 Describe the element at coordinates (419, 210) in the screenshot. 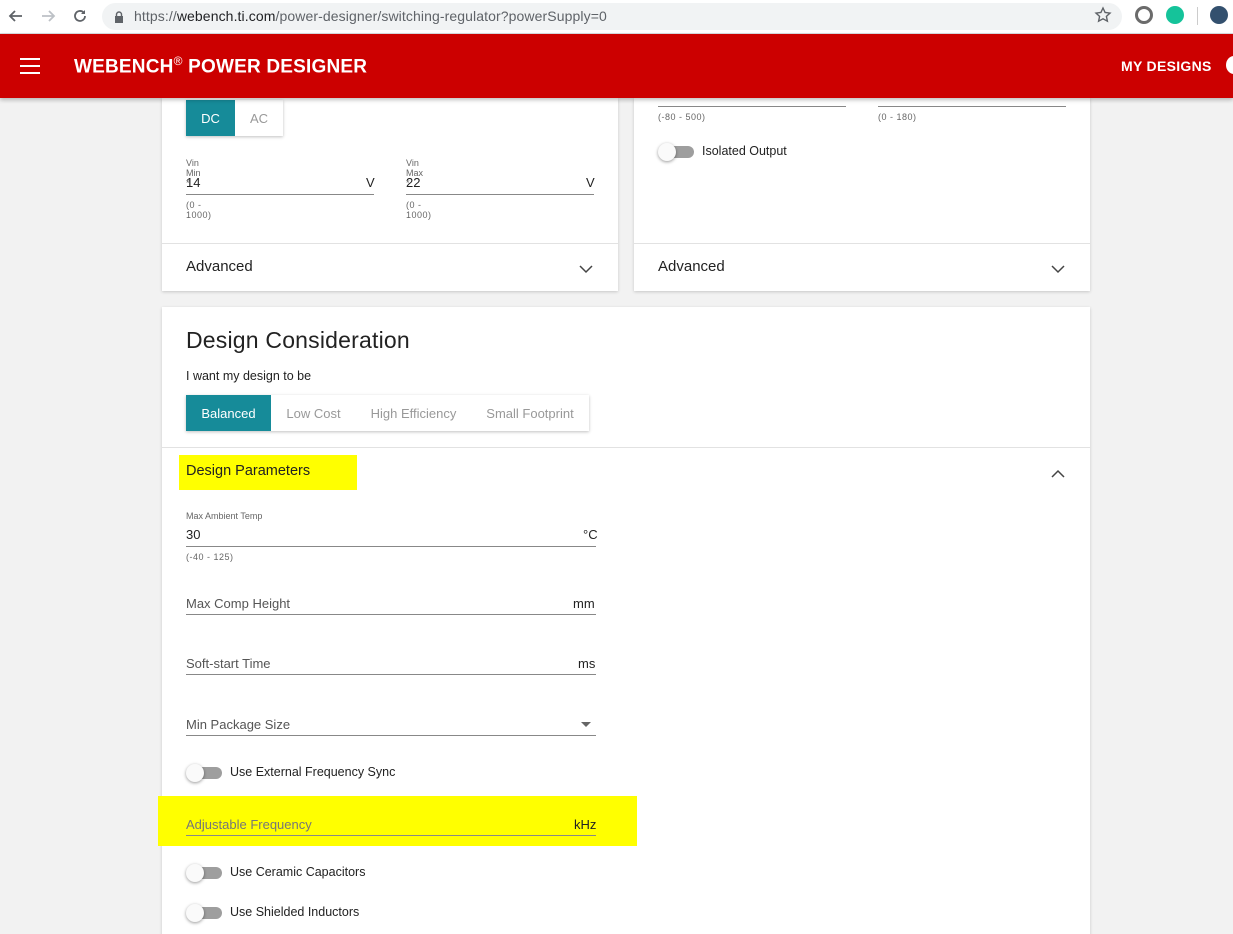

I see `vin-max-range: (0 - 1000)` at that location.